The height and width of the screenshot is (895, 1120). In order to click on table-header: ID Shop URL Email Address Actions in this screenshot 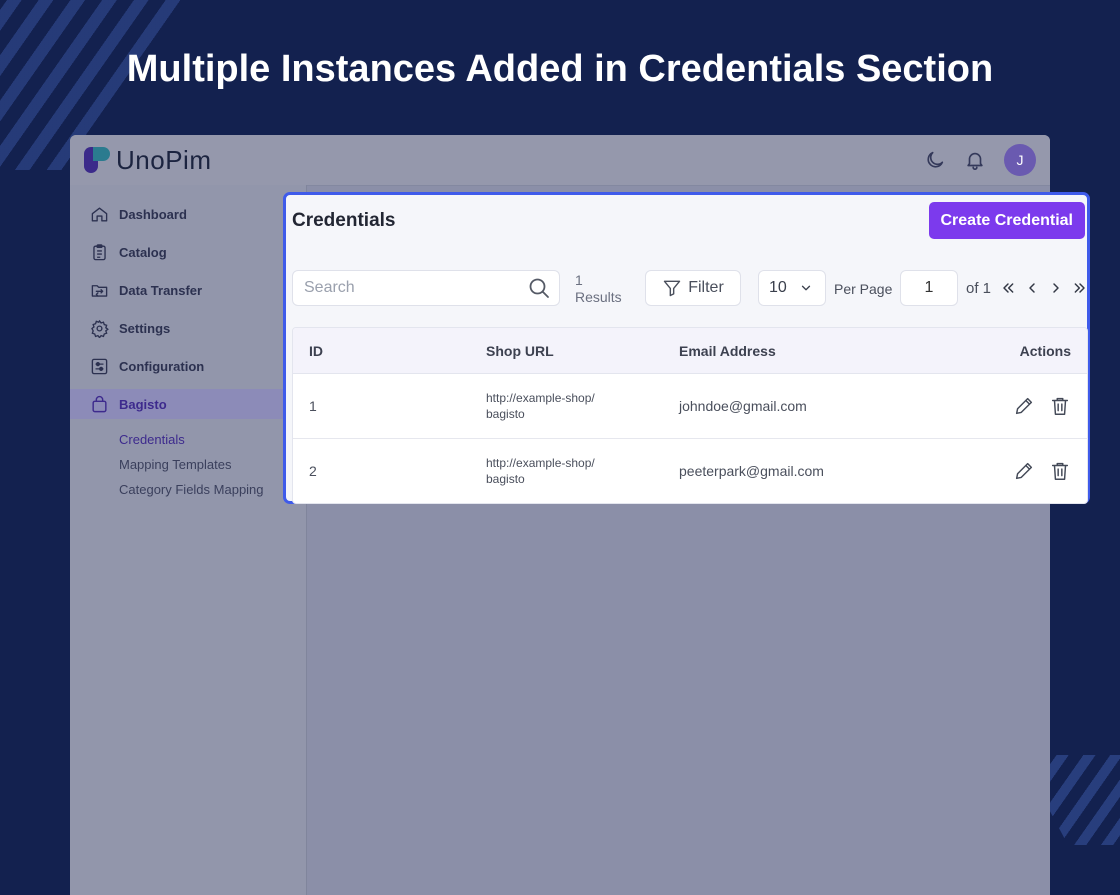, I will do `click(690, 351)`.